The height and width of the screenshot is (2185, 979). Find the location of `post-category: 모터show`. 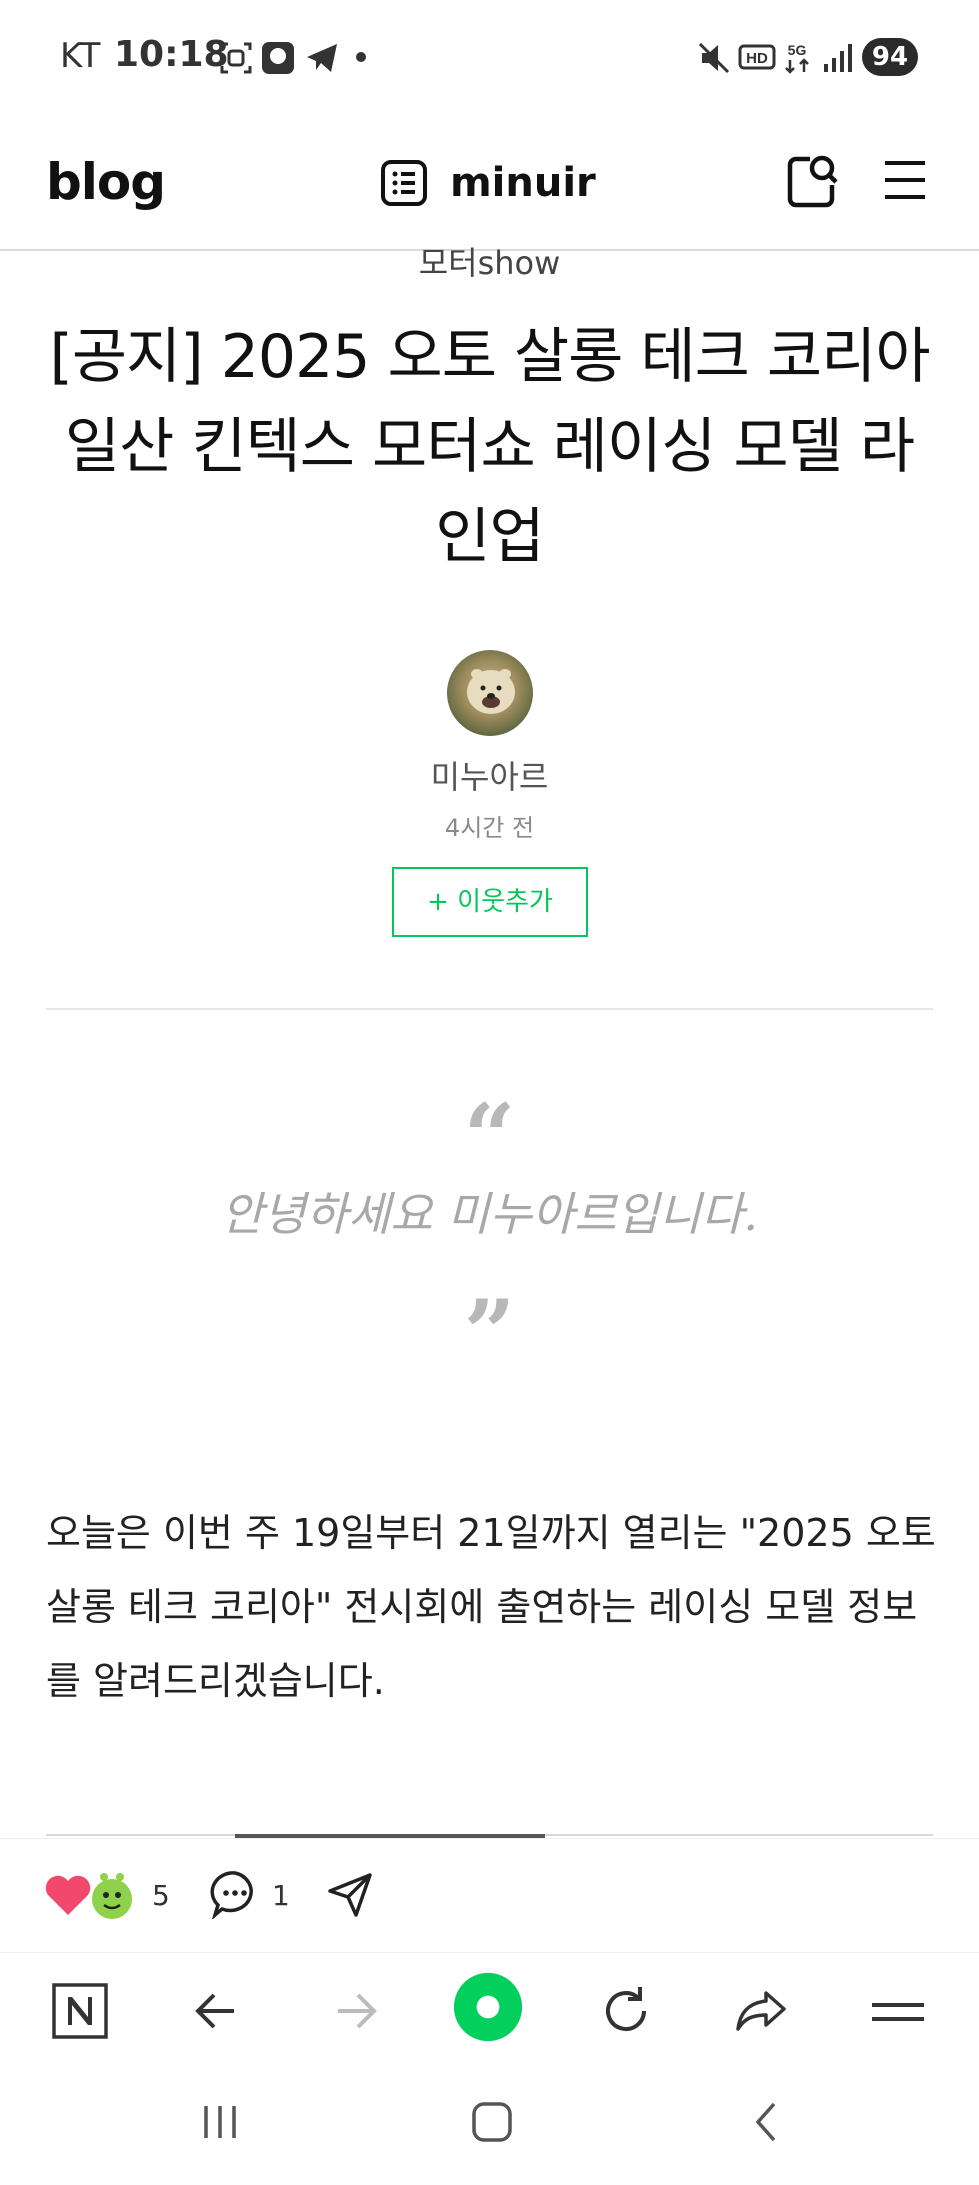

post-category: 모터show is located at coordinates (489, 261).